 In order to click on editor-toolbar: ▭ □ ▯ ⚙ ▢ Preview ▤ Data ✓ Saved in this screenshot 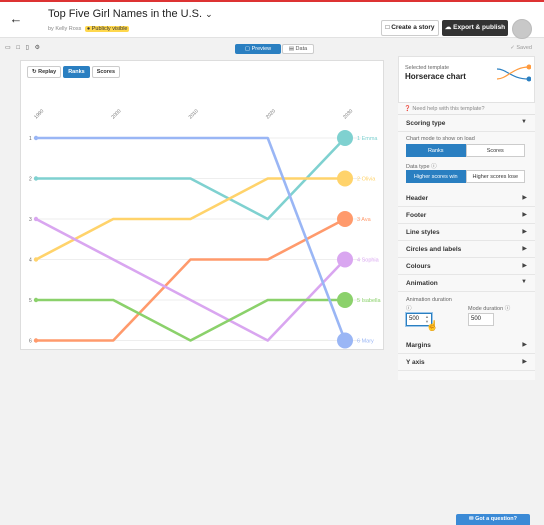, I will do `click(272, 49)`.